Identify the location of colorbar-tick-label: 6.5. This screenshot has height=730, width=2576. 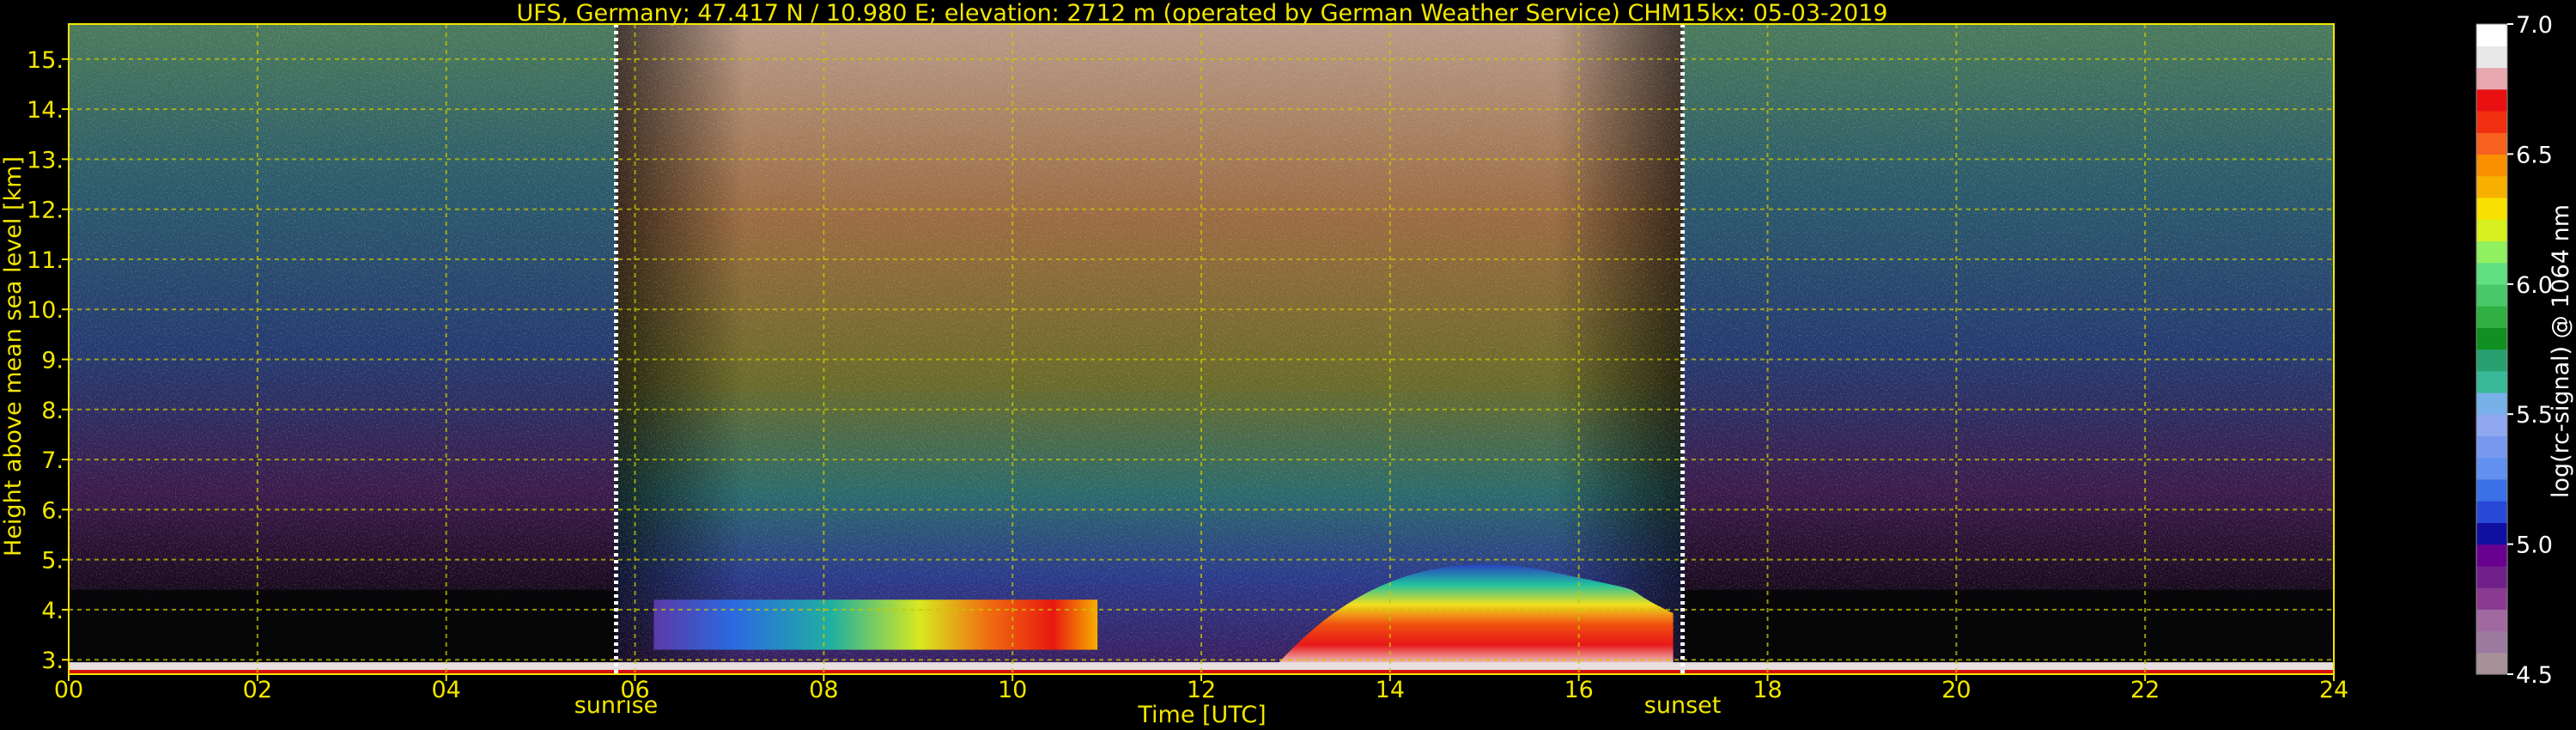
(2535, 155).